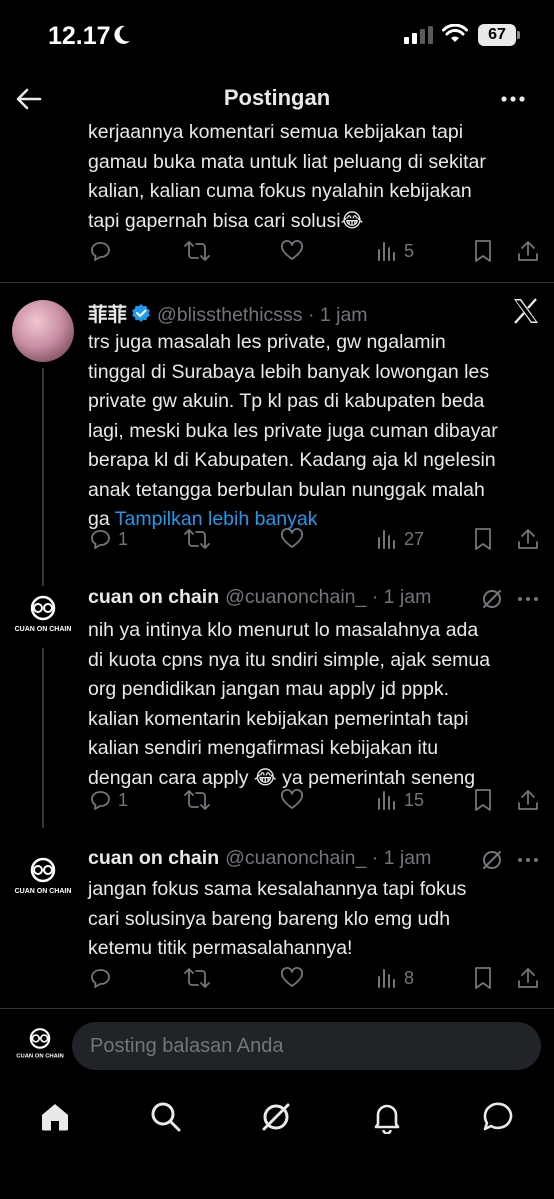 The height and width of the screenshot is (1199, 554). Describe the element at coordinates (414, 799) in the screenshot. I see `views-count: 15` at that location.